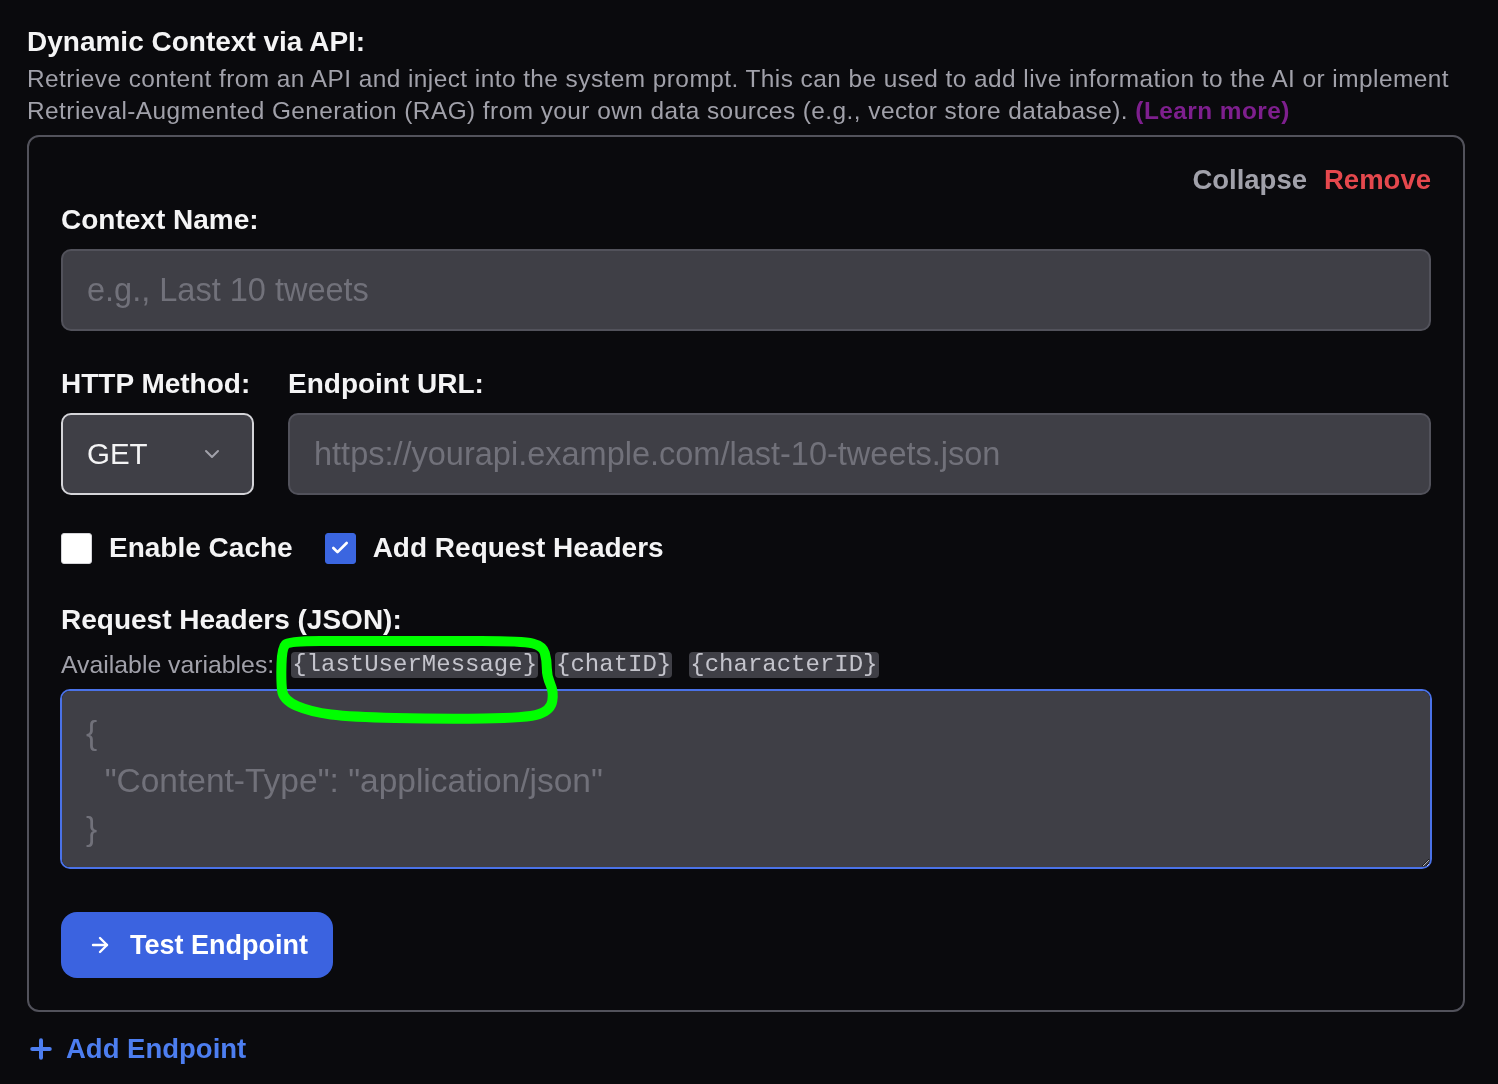 This screenshot has width=1498, height=1084. What do you see at coordinates (784, 665) in the screenshot?
I see `variable-tag: {characterID}` at bounding box center [784, 665].